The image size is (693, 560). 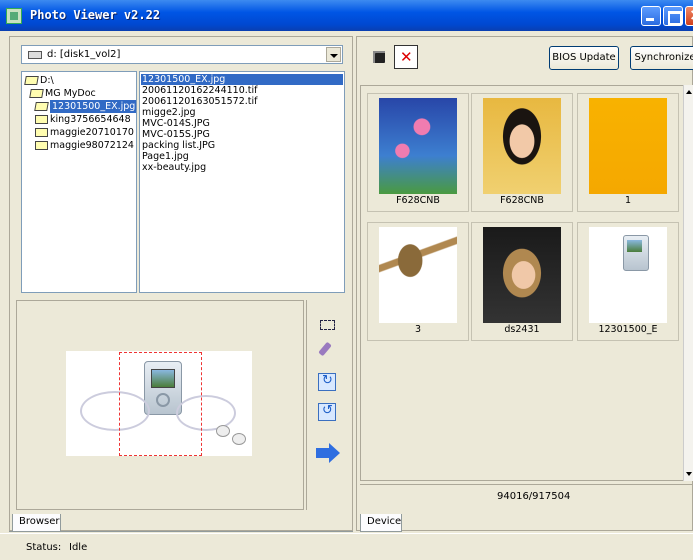 I want to click on thumbnail-caption: 1, so click(x=628, y=200).